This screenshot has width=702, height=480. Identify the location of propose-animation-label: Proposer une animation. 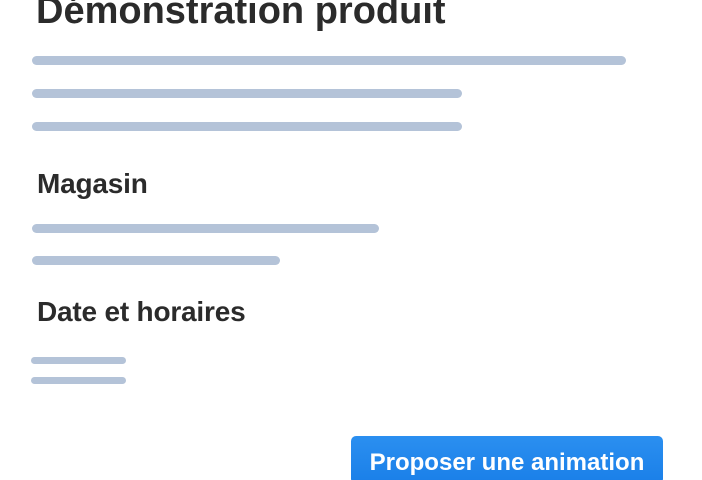
(507, 462).